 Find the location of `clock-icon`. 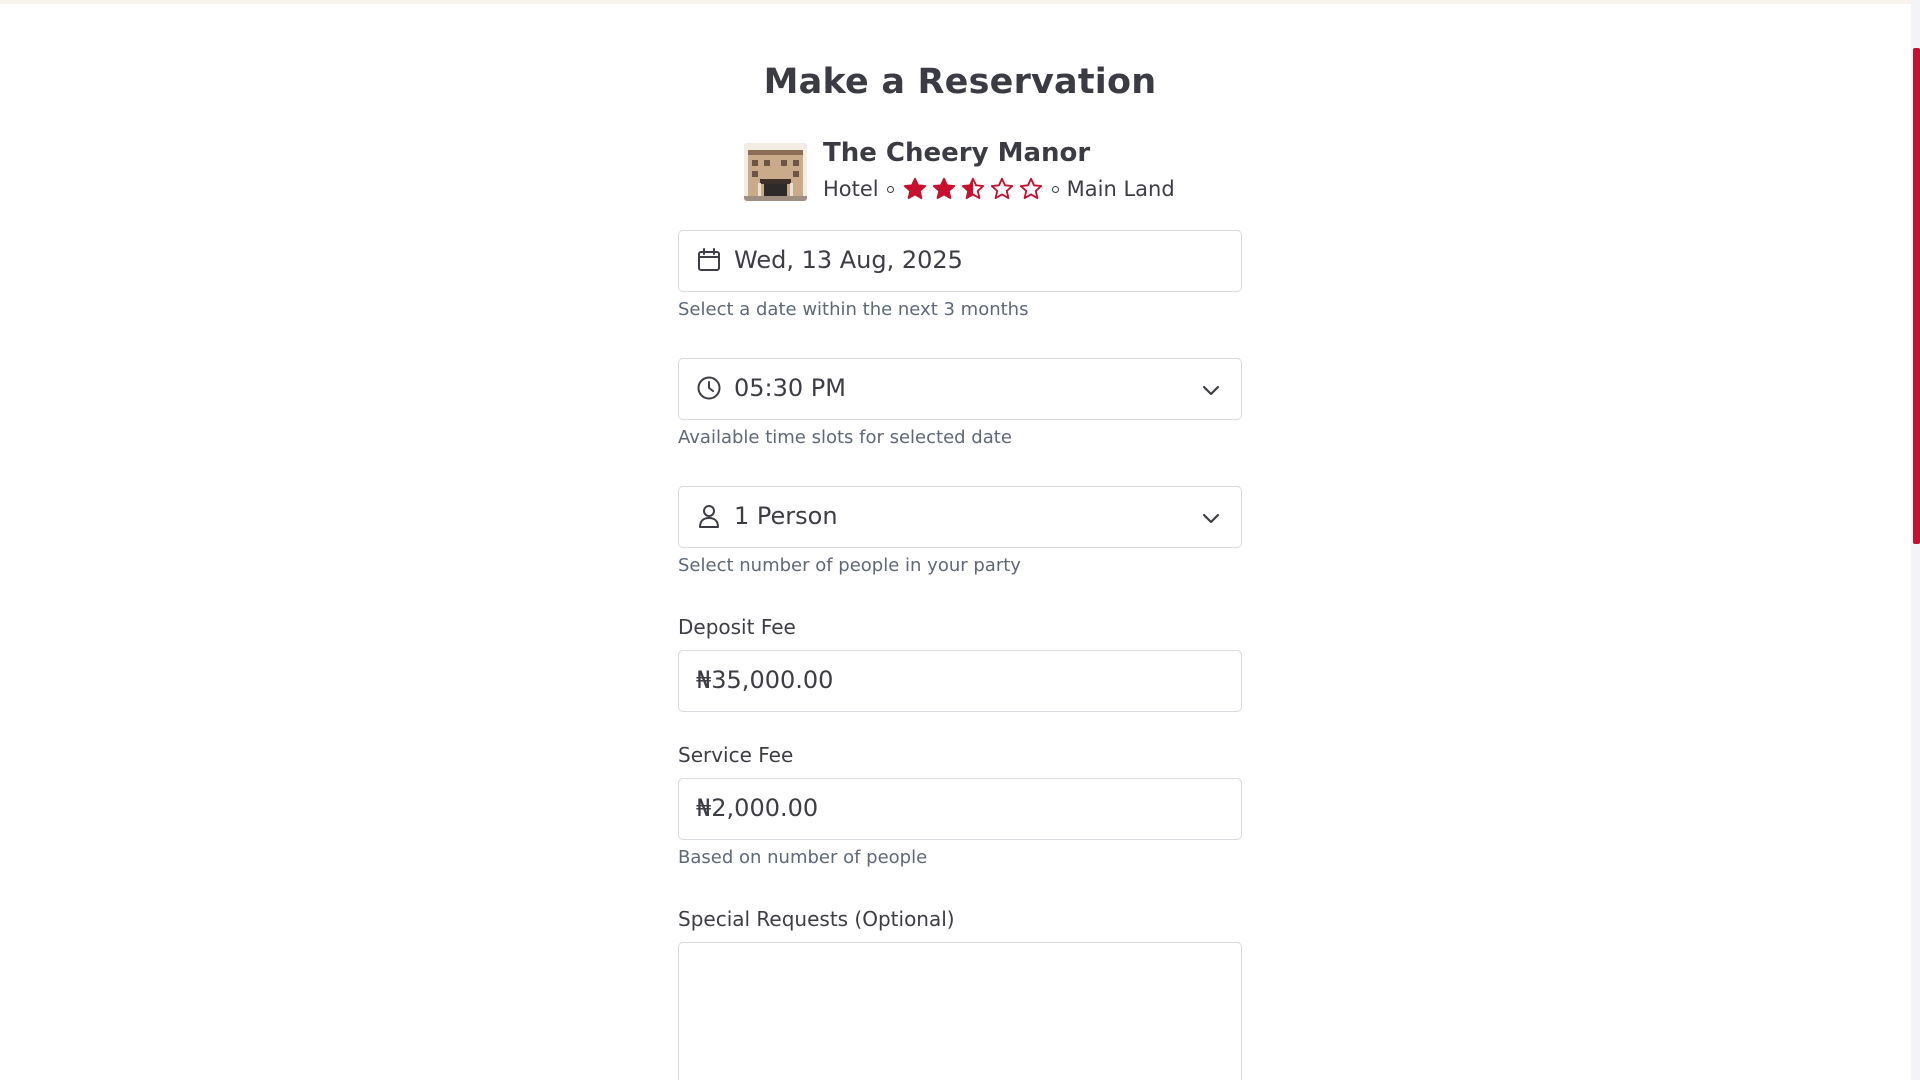

clock-icon is located at coordinates (709, 388).